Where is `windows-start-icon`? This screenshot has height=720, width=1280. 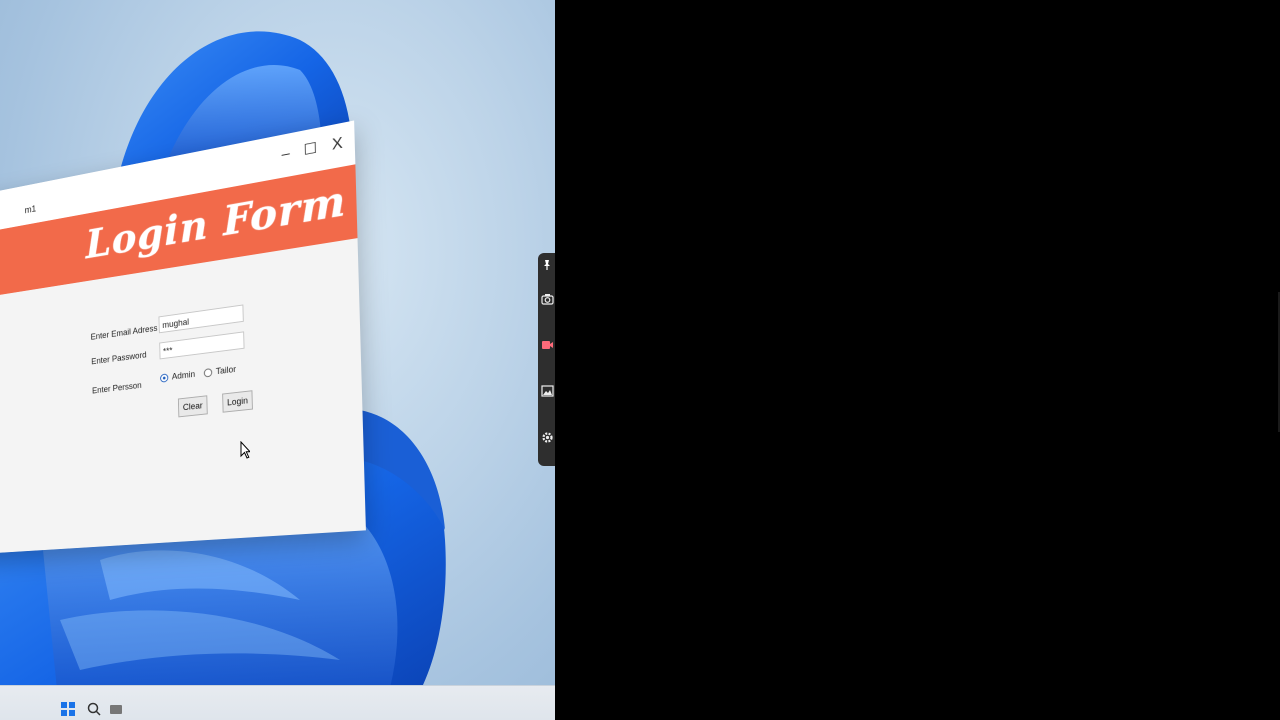 windows-start-icon is located at coordinates (68, 709).